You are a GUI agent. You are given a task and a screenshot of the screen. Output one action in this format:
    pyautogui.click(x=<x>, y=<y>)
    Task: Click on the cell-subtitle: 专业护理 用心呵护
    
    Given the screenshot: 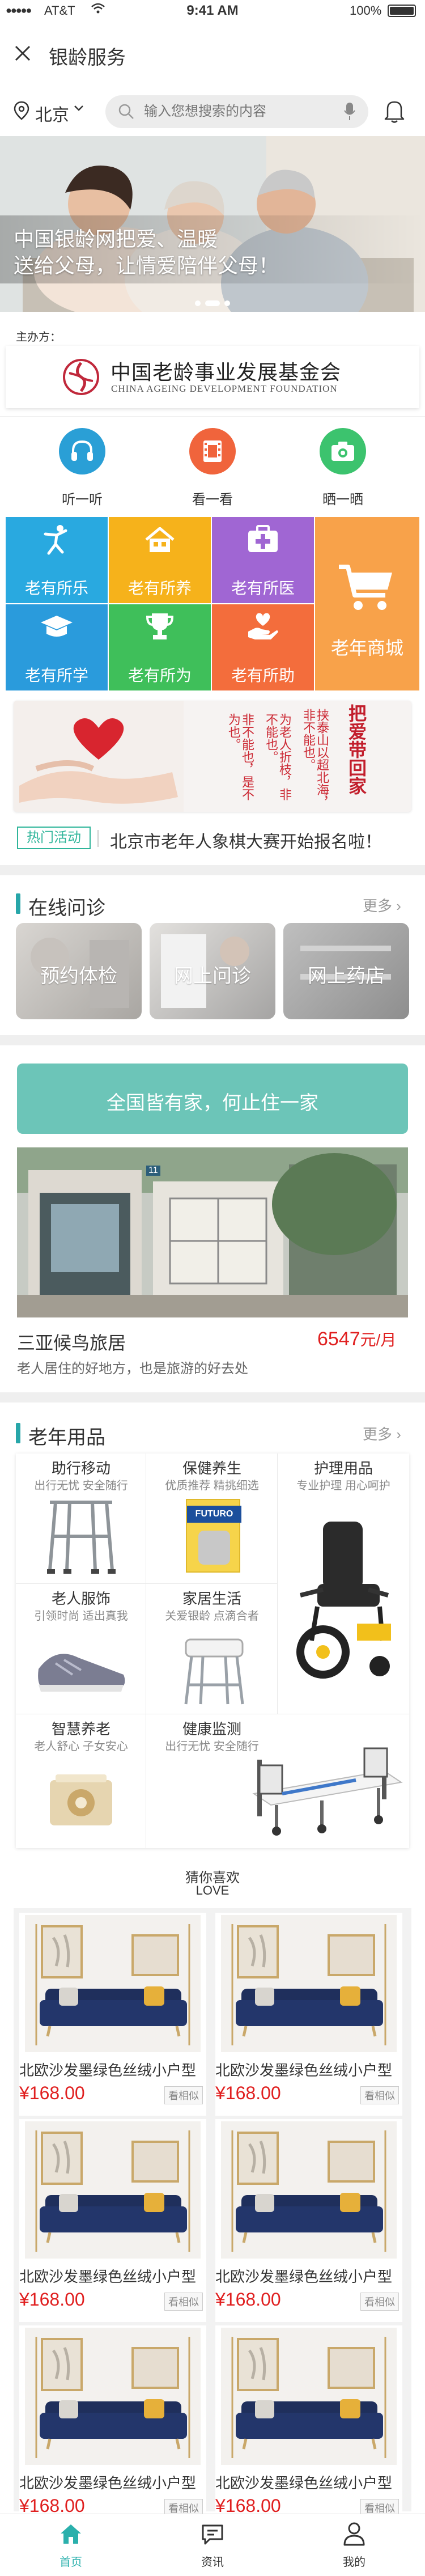 What is the action you would take?
    pyautogui.click(x=343, y=1486)
    